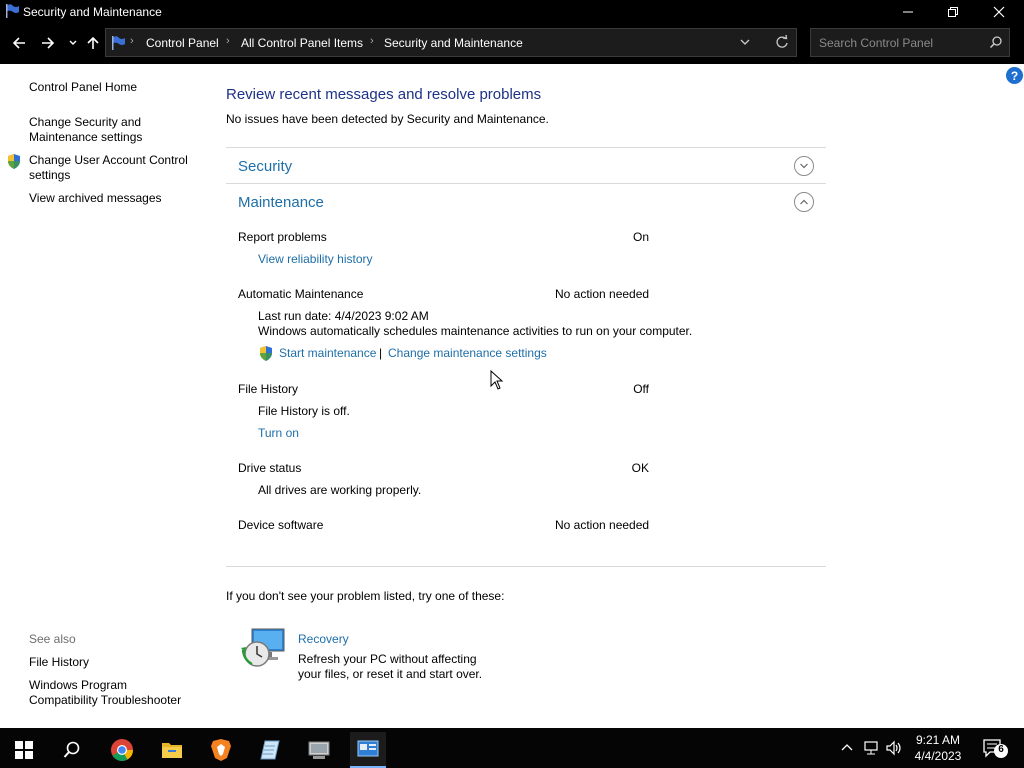 This screenshot has height=768, width=1024. What do you see at coordinates (263, 649) in the screenshot?
I see `recovery-icon` at bounding box center [263, 649].